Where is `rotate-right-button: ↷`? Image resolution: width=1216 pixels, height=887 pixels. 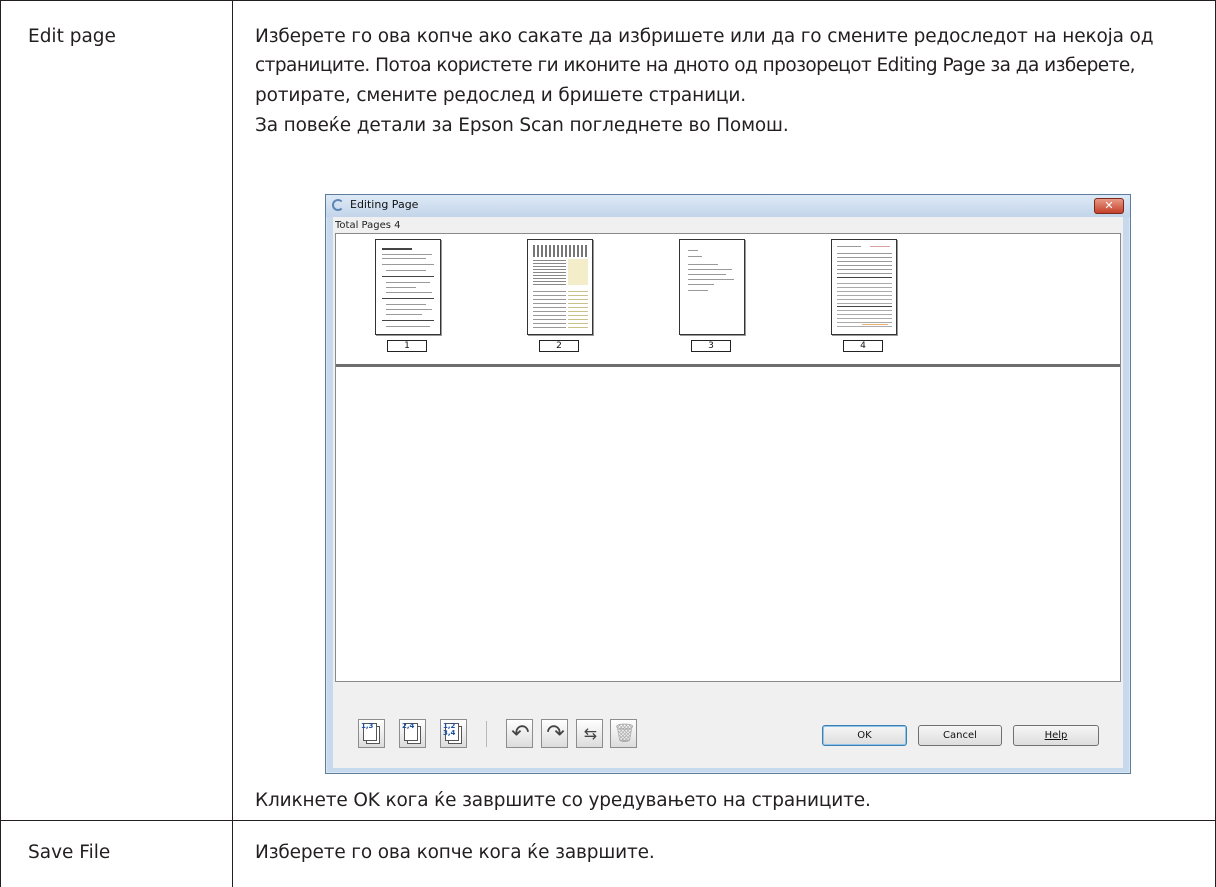 rotate-right-button: ↷ is located at coordinates (554, 733).